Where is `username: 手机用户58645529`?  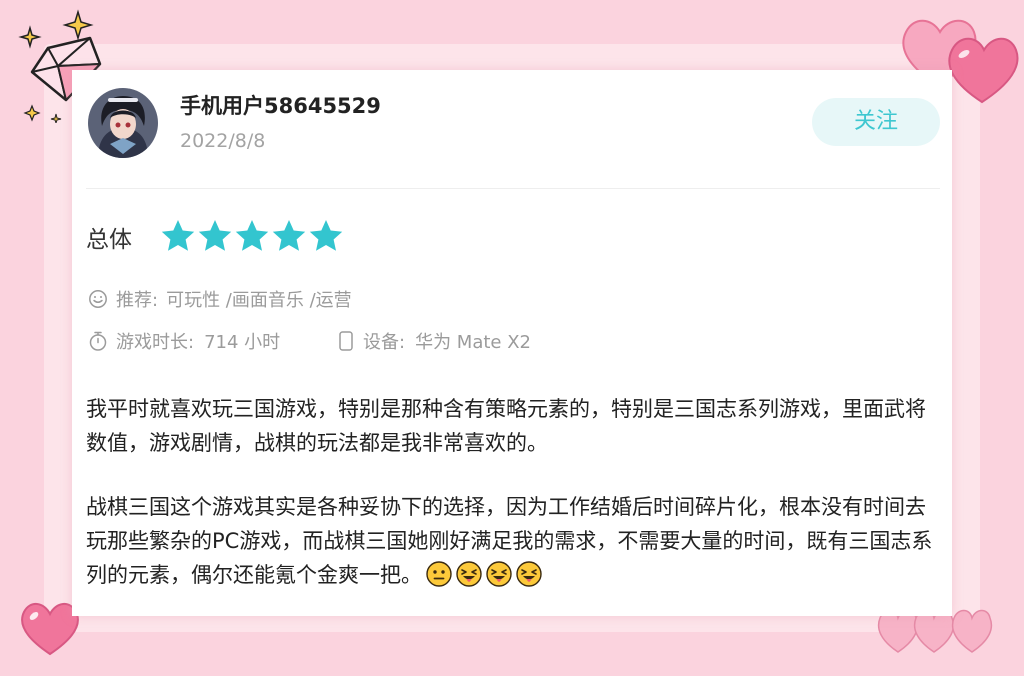
username: 手机用户58645529 is located at coordinates (280, 105).